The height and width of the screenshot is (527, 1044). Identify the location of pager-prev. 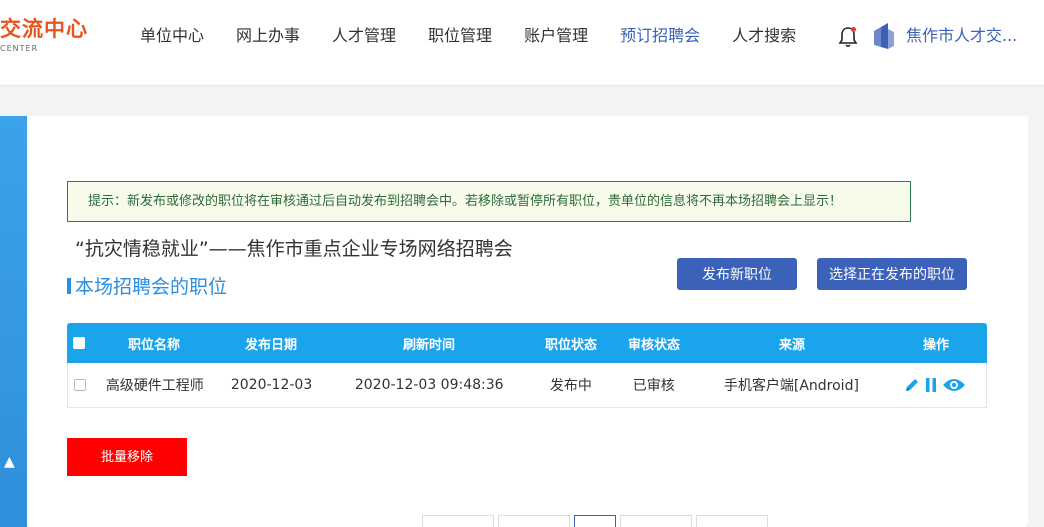
(534, 521).